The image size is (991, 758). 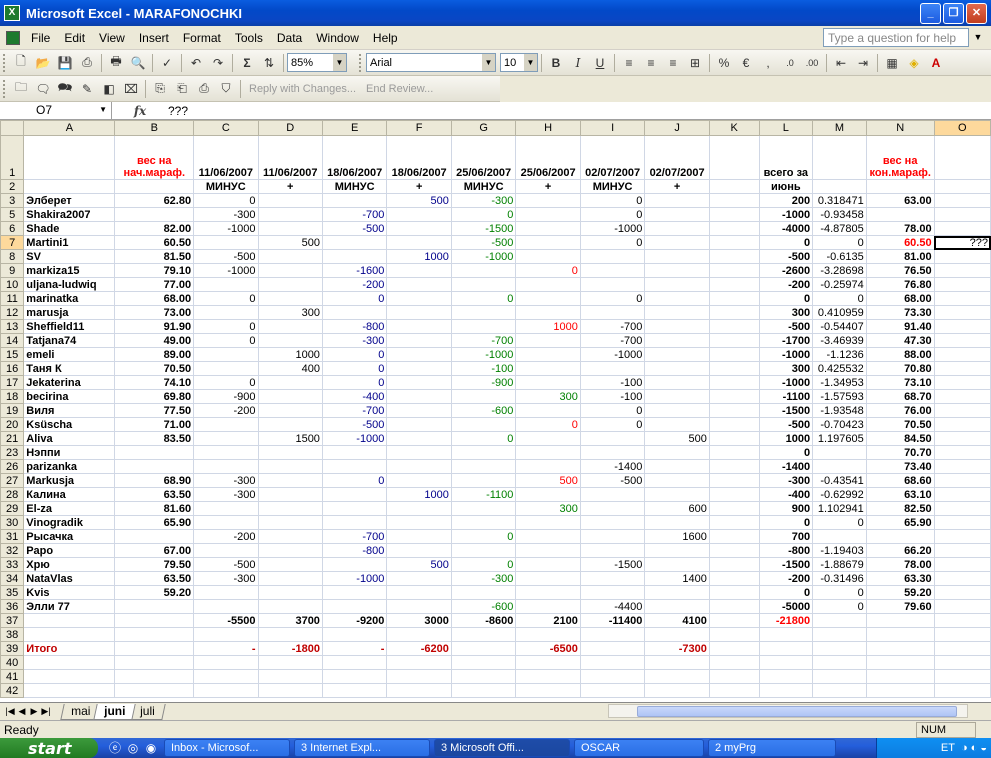 What do you see at coordinates (69, 396) in the screenshot?
I see `cell-a18: becirina` at bounding box center [69, 396].